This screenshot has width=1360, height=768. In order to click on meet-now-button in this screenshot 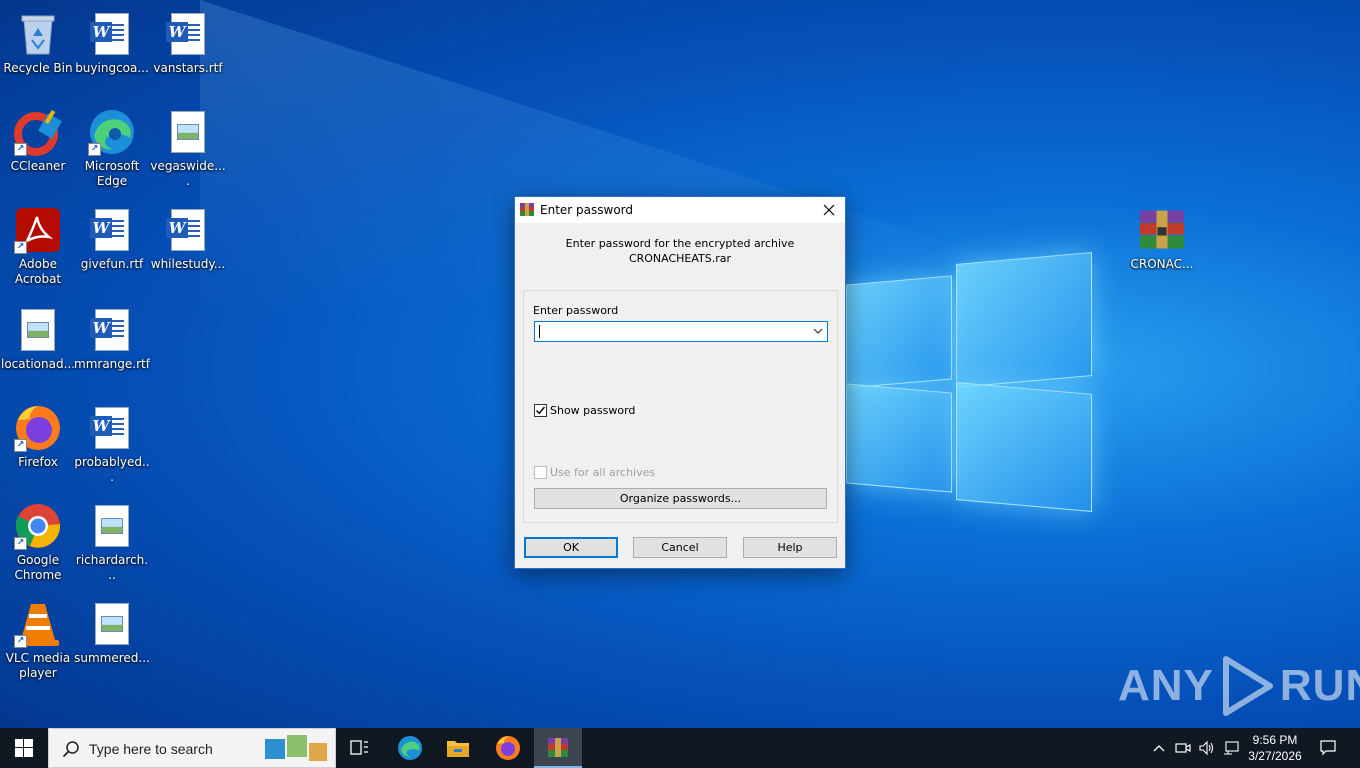, I will do `click(1183, 748)`.